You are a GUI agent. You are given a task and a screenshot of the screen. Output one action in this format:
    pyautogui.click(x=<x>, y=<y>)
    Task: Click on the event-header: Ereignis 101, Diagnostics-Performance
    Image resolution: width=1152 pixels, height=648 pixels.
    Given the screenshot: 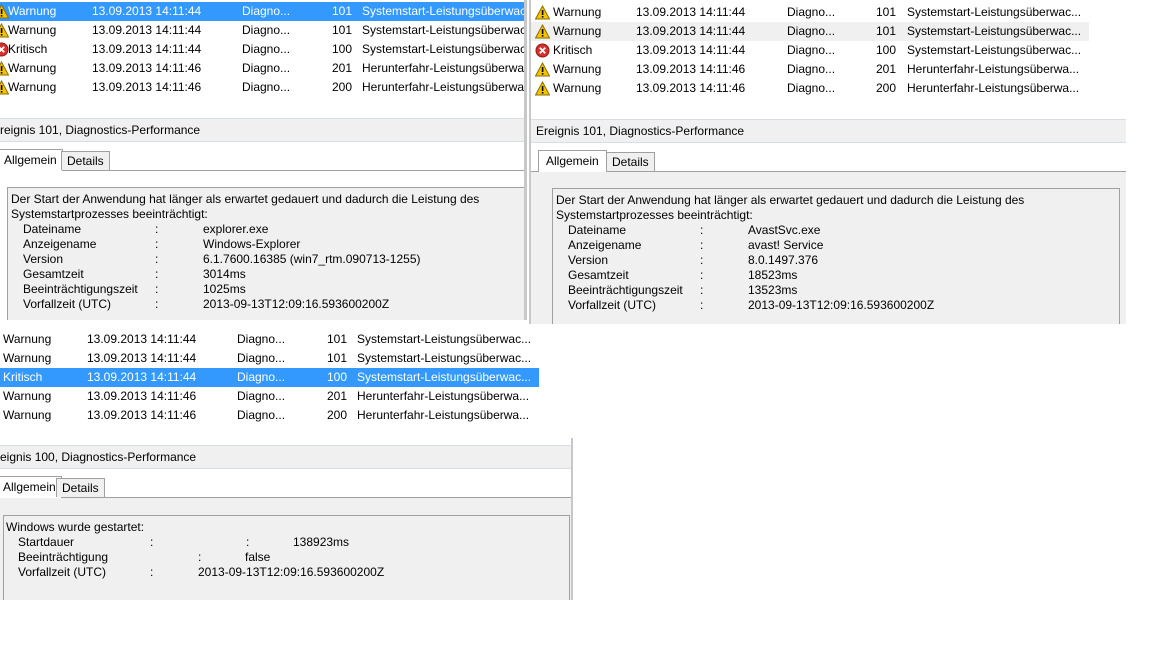 What is the action you would take?
    pyautogui.click(x=828, y=131)
    